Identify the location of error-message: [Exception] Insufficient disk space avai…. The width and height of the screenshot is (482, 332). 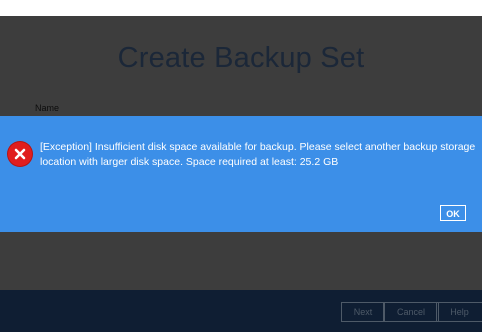
(258, 154).